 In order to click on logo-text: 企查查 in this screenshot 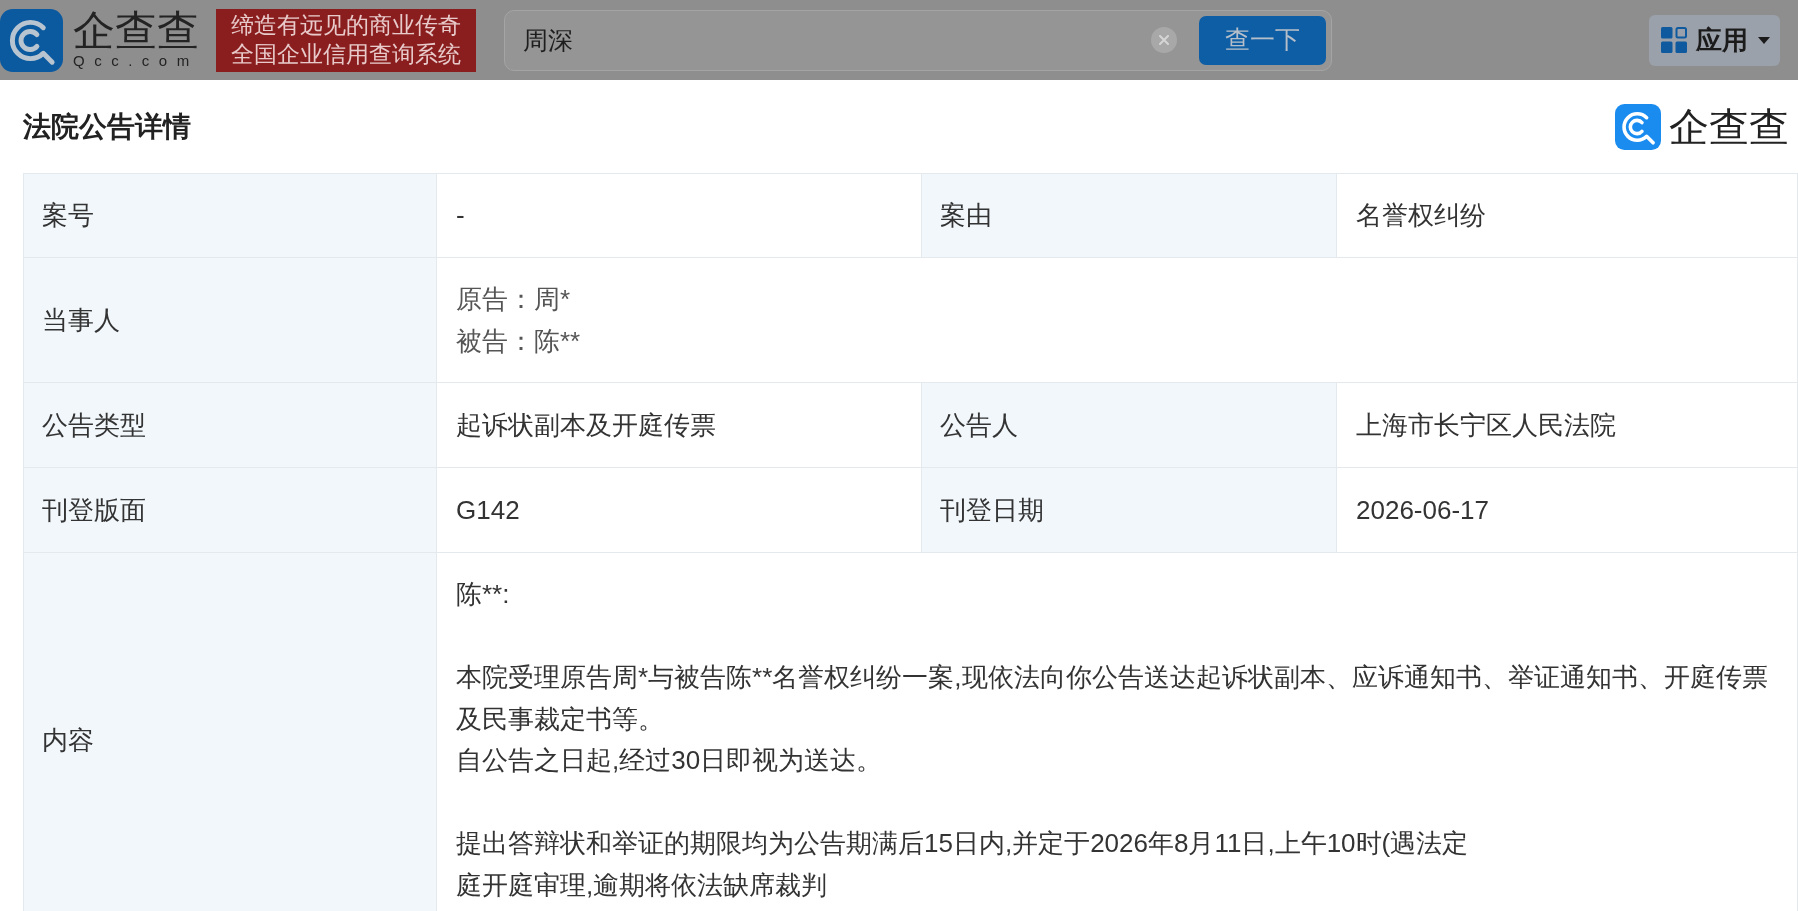, I will do `click(136, 31)`.